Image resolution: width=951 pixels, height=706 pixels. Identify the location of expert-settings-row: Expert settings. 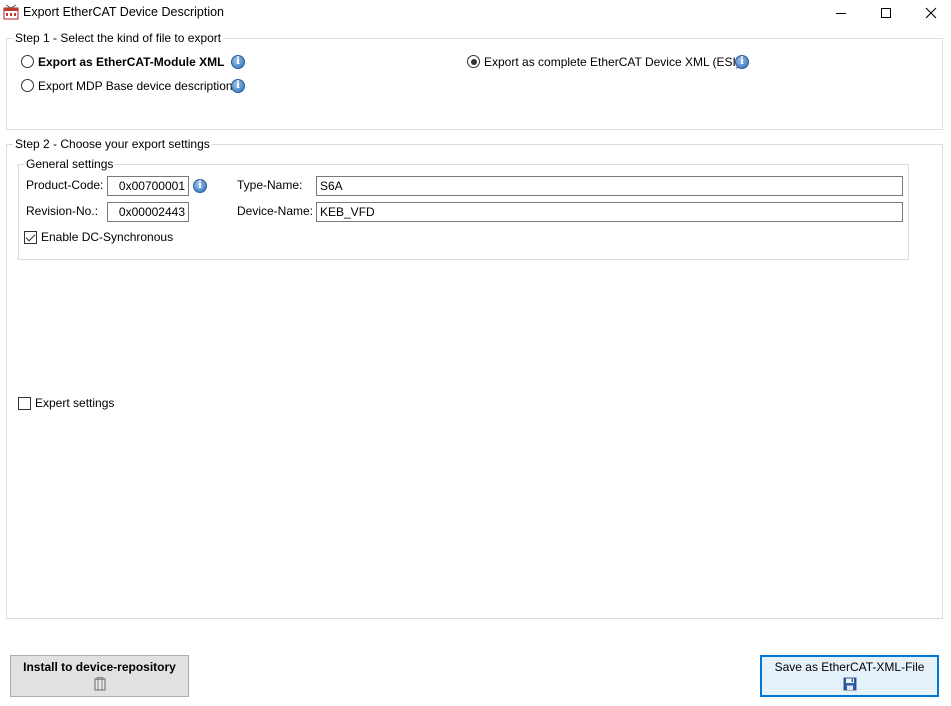
(73, 404).